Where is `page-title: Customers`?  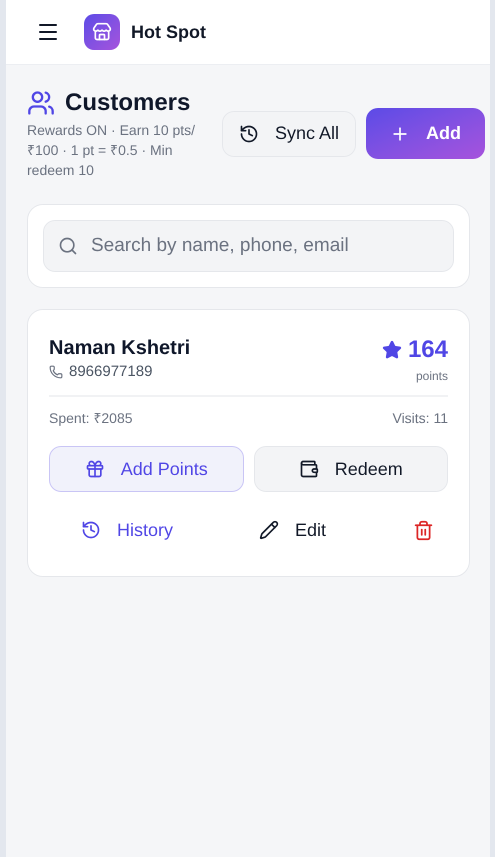 page-title: Customers is located at coordinates (127, 103).